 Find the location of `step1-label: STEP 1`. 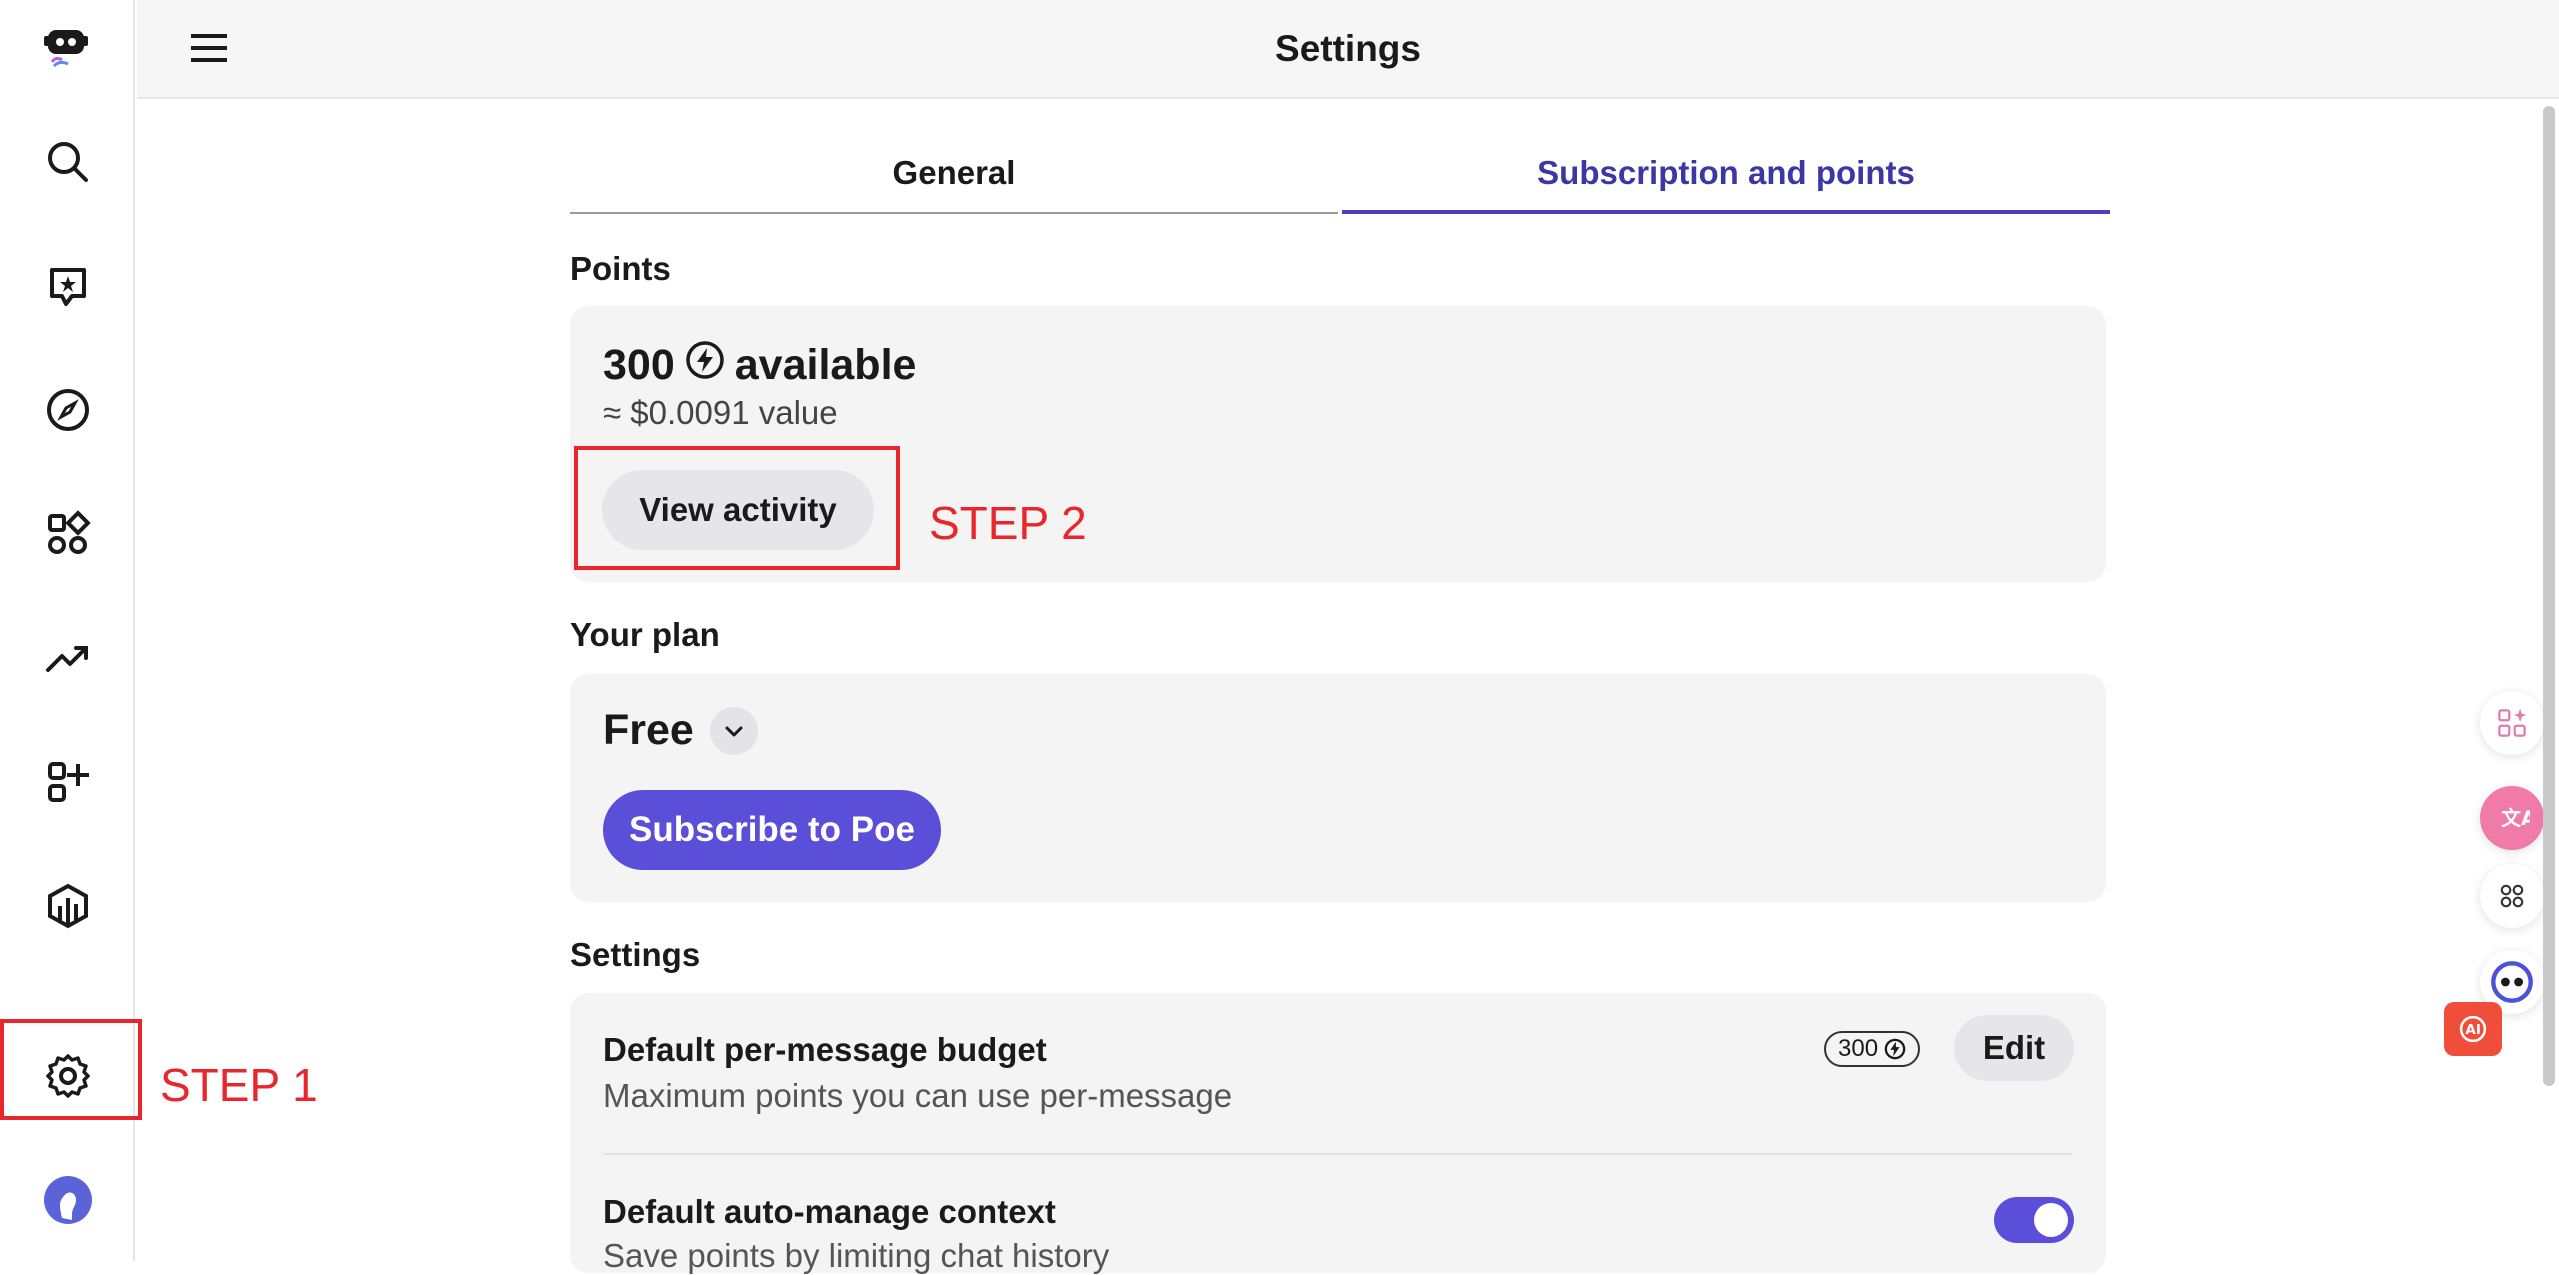

step1-label: STEP 1 is located at coordinates (239, 1085).